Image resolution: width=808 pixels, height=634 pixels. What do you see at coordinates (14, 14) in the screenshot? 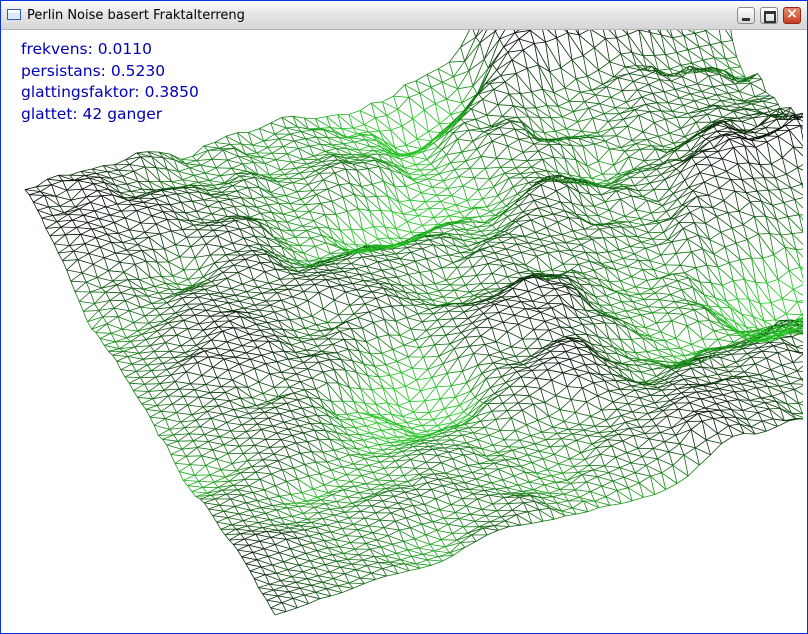
I see `window-app-icon` at bounding box center [14, 14].